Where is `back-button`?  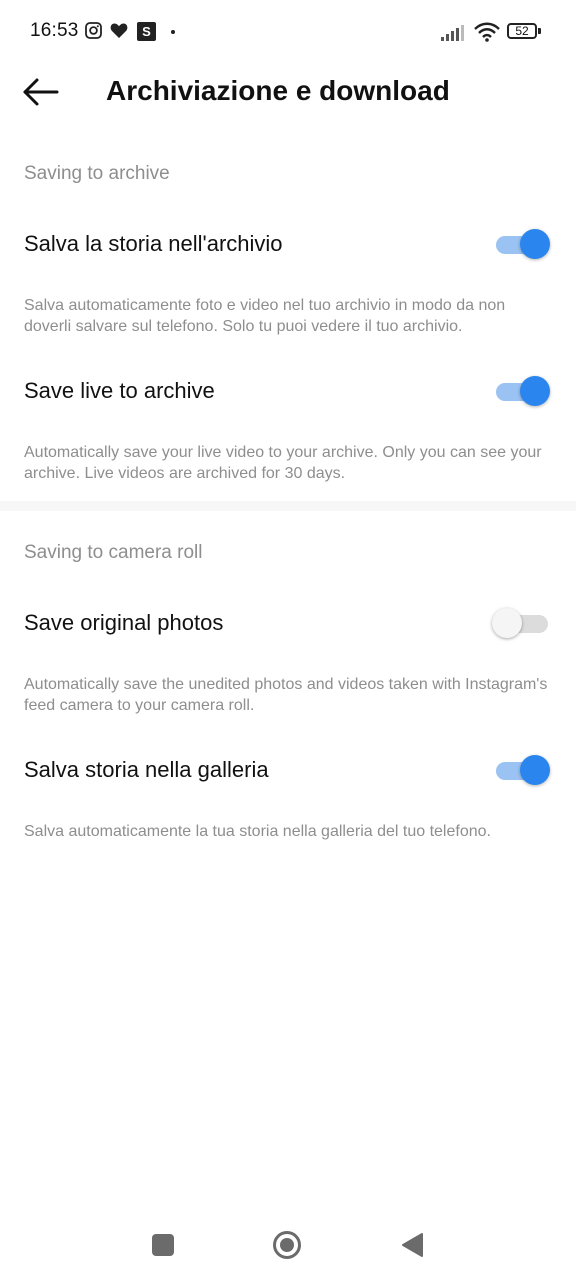
back-button is located at coordinates (41, 92).